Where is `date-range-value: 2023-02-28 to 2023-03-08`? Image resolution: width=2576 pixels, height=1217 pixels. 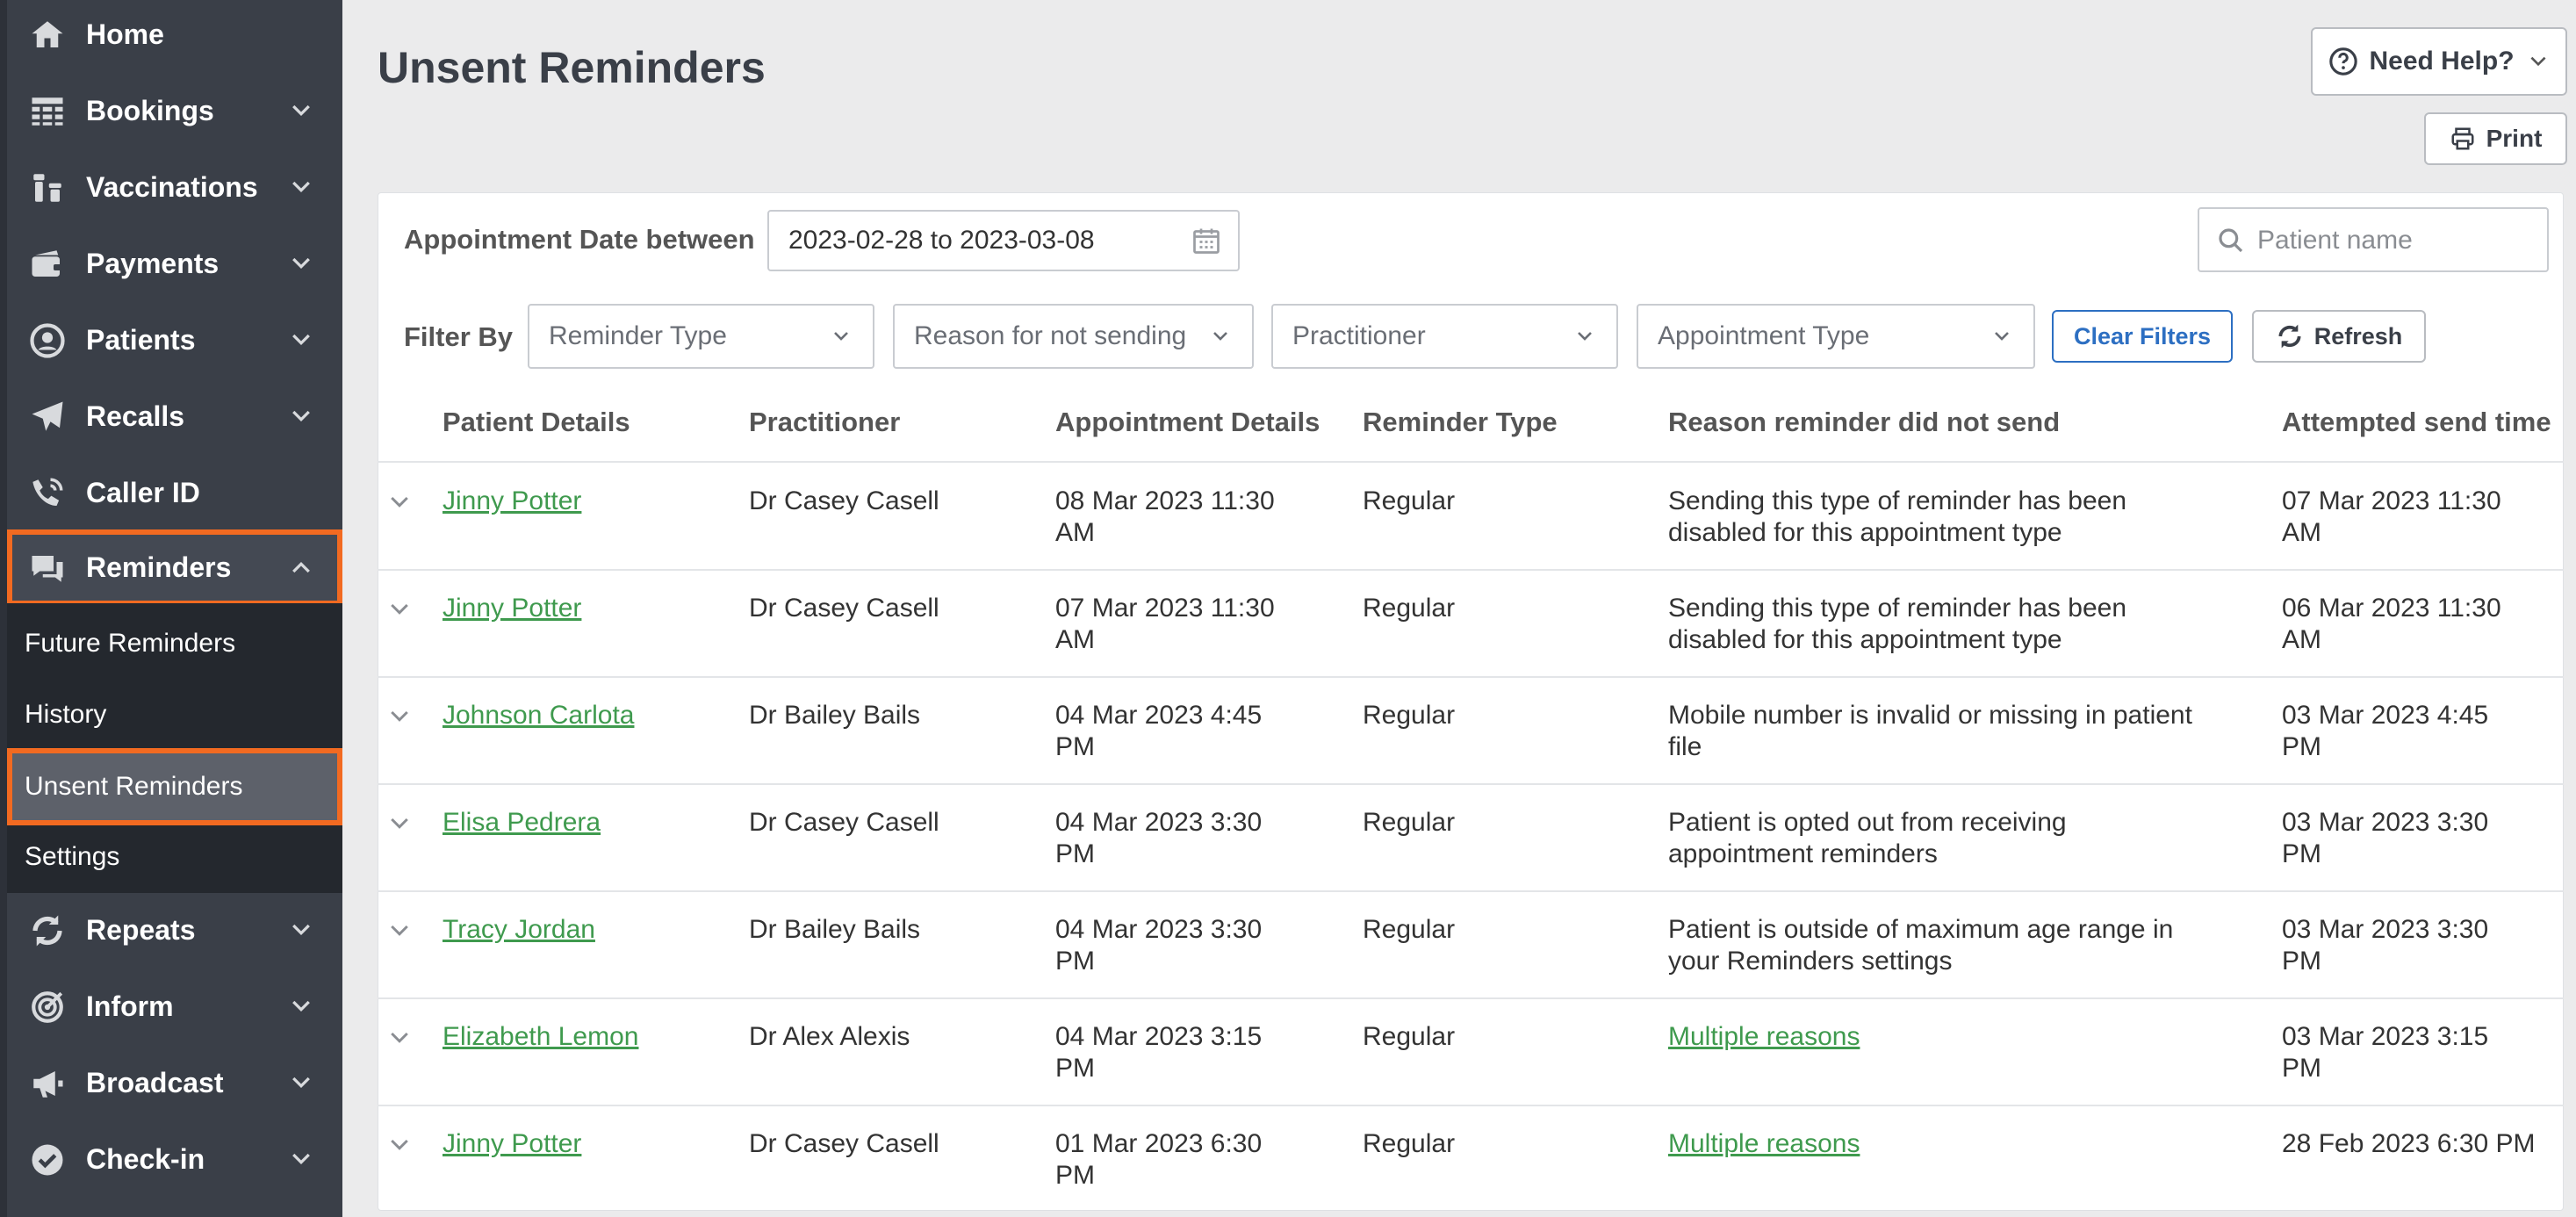 date-range-value: 2023-02-28 to 2023-03-08 is located at coordinates (941, 241).